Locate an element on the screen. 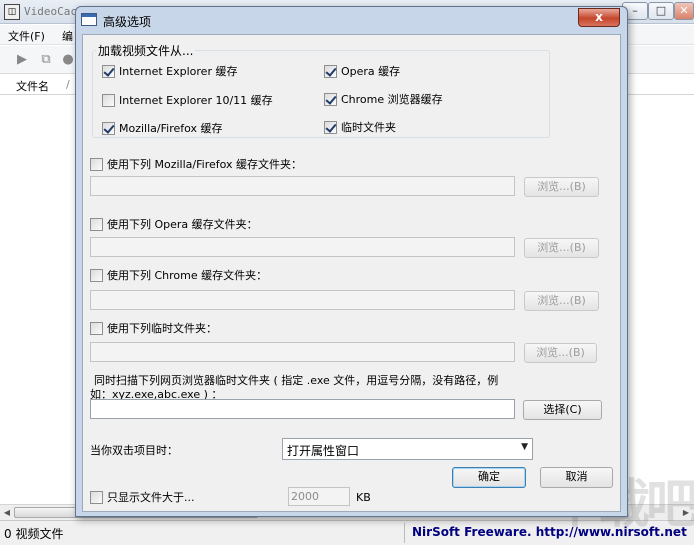  source-checkbox-chrome: Chrome 浏览器缓存 is located at coordinates (383, 99).